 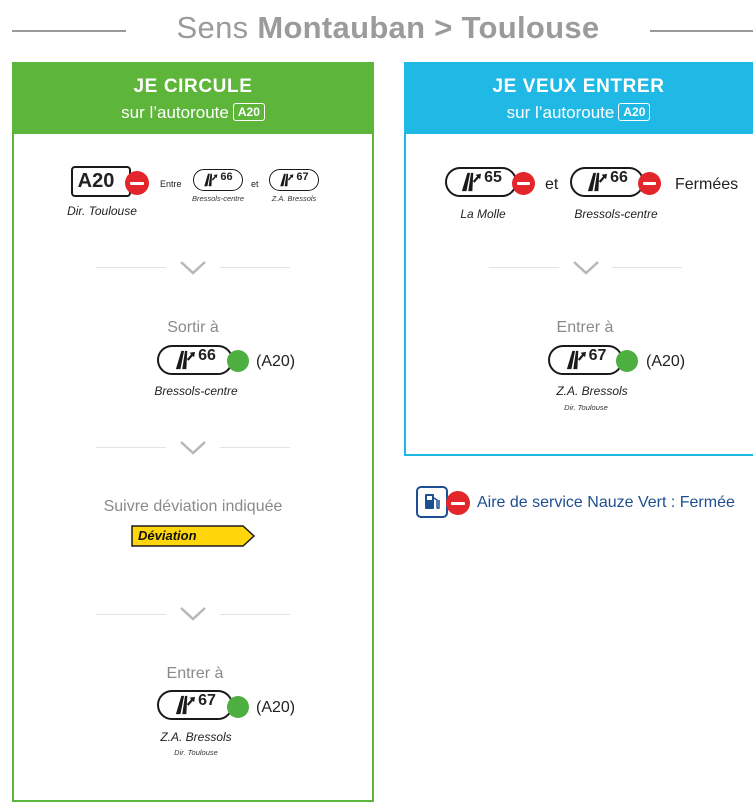 I want to click on page-header: Sens Montauban > Toulouse, so click(x=376, y=28).